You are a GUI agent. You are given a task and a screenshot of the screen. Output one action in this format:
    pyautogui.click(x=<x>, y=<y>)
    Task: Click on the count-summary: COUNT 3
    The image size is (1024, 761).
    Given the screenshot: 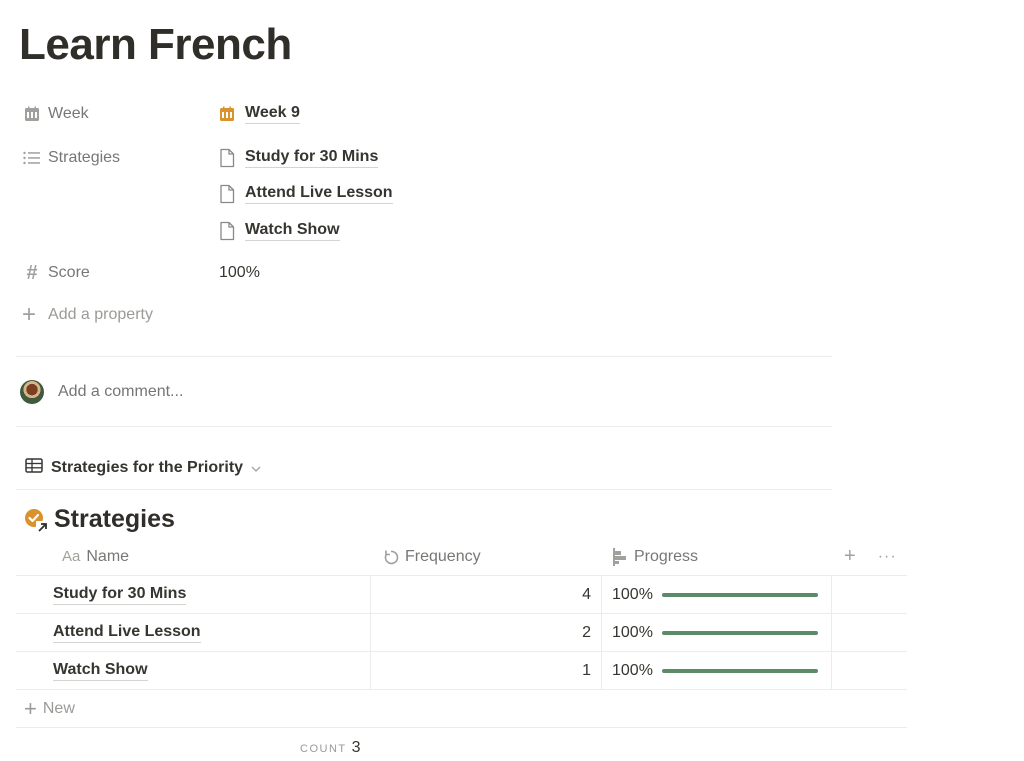 What is the action you would take?
    pyautogui.click(x=330, y=748)
    